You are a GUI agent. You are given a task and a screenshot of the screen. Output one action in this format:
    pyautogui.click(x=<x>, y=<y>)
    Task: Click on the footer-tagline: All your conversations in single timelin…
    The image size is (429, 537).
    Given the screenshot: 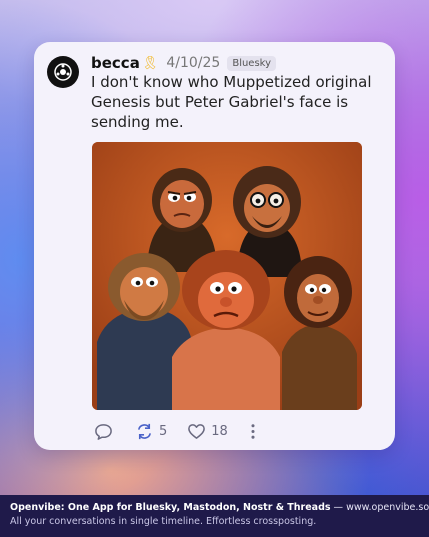 What is the action you would take?
    pyautogui.click(x=163, y=521)
    